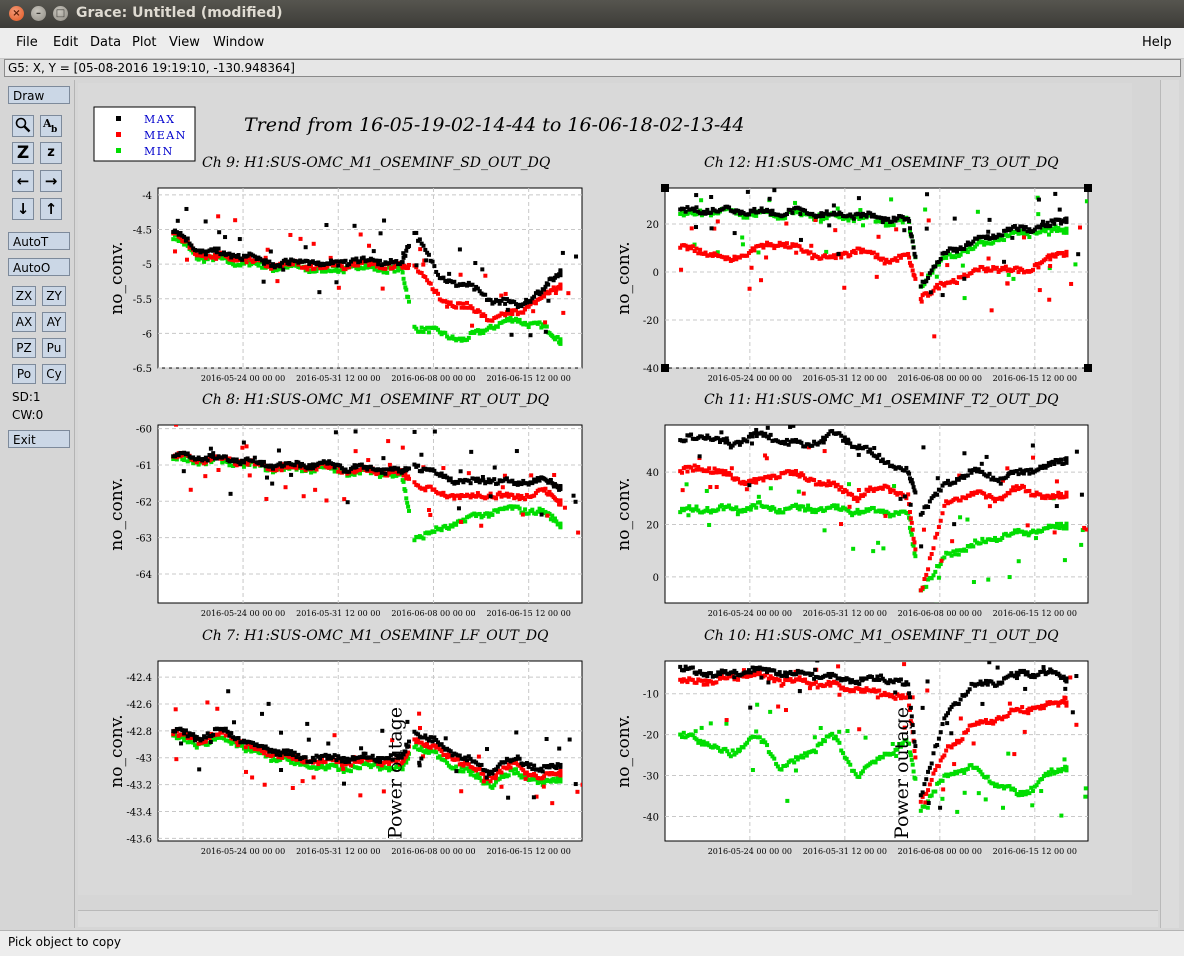  I want to click on unzoom-button: z, so click(51, 153).